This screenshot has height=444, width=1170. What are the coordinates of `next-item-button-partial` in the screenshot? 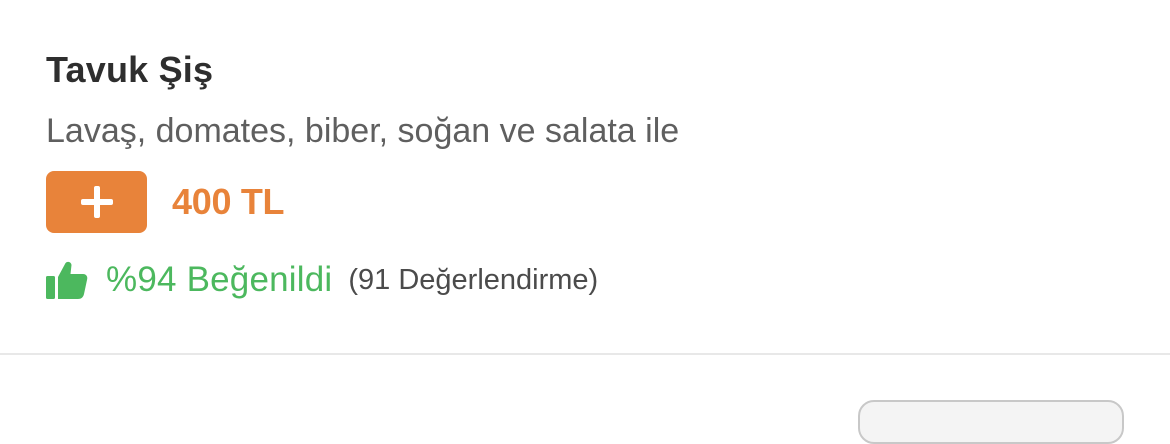 It's located at (991, 422).